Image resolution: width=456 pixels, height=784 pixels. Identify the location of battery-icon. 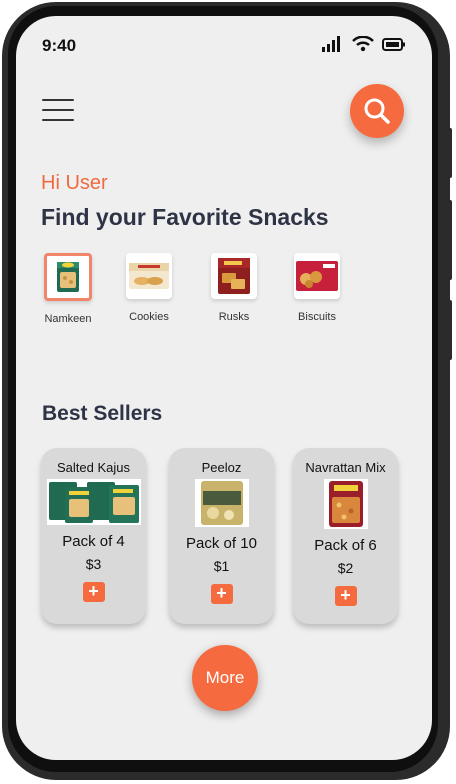
(393, 44).